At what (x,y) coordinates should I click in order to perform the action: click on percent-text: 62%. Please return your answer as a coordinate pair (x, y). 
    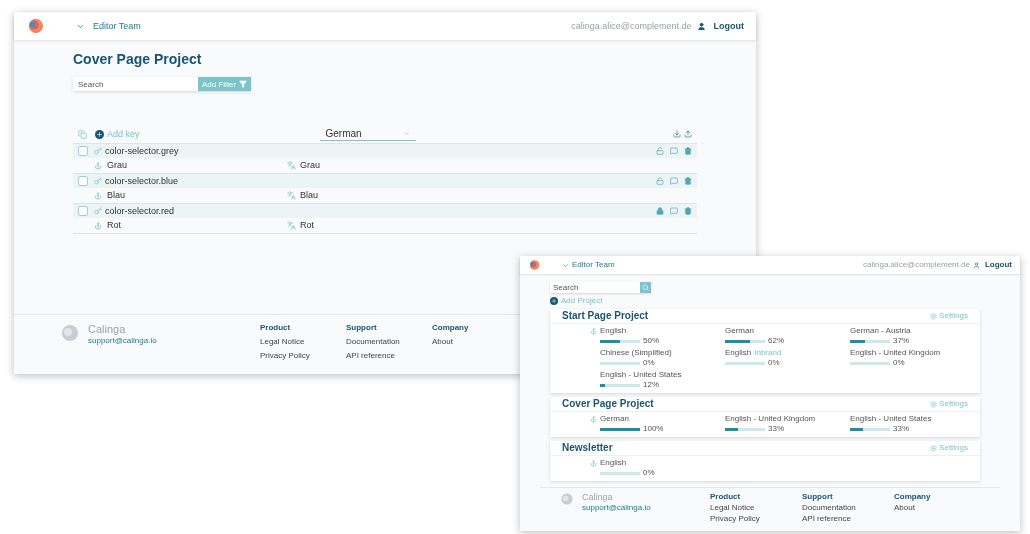
    Looking at the image, I should click on (776, 341).